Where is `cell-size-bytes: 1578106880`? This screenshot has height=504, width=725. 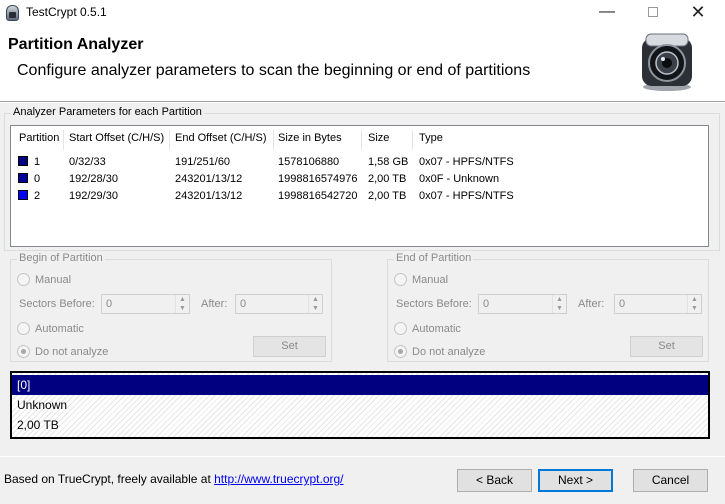
cell-size-bytes: 1578106880 is located at coordinates (309, 162).